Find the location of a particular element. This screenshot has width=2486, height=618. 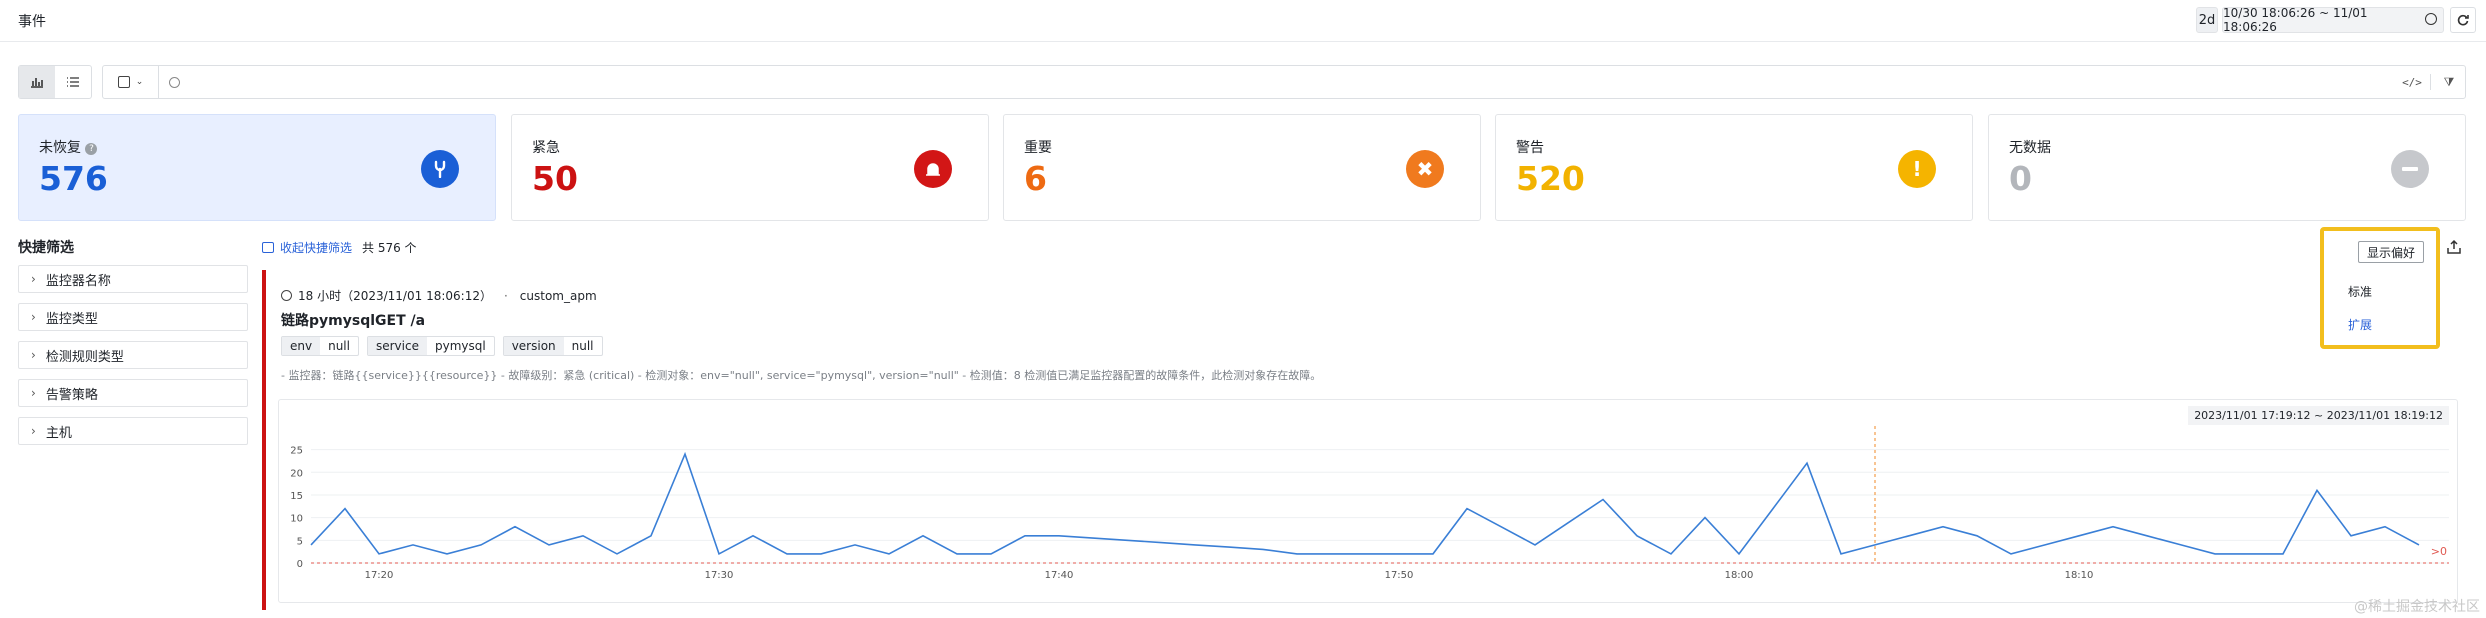

event-tags: env null service pymysql version null is located at coordinates (442, 346).